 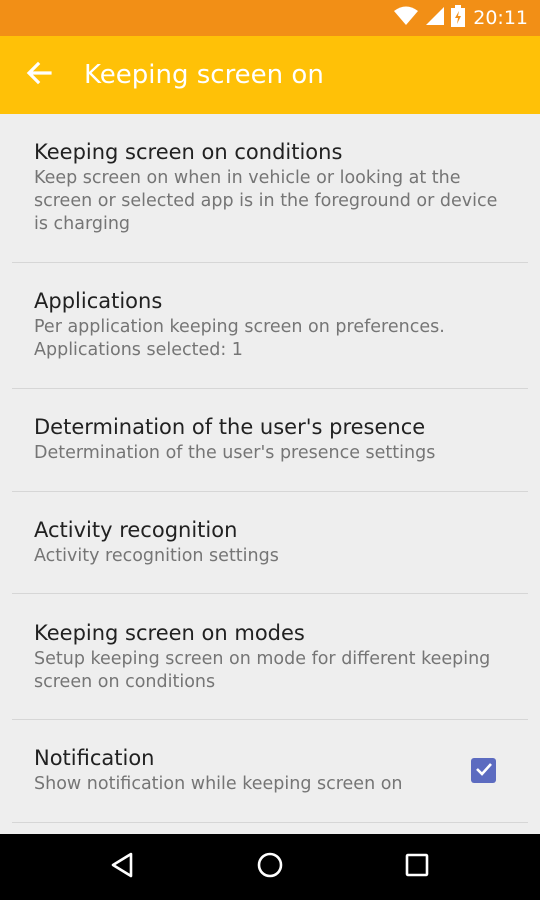 I want to click on nav-recents-button, so click(x=417, y=867).